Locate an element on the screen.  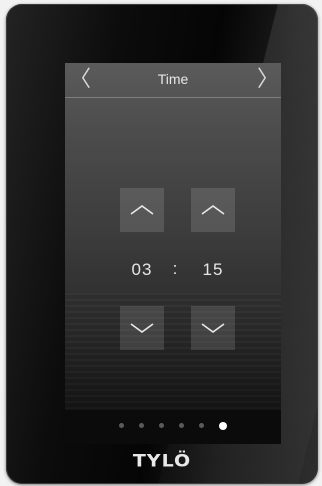
screen-header: 〈 Time 〉 is located at coordinates (173, 80).